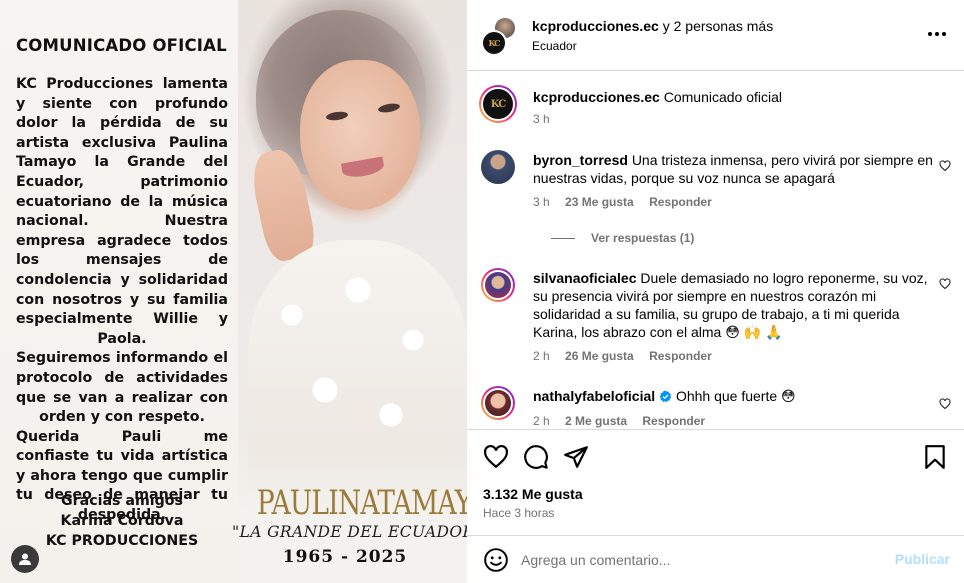  I want to click on statement-title: COMUNICADO OFICIAL, so click(121, 45).